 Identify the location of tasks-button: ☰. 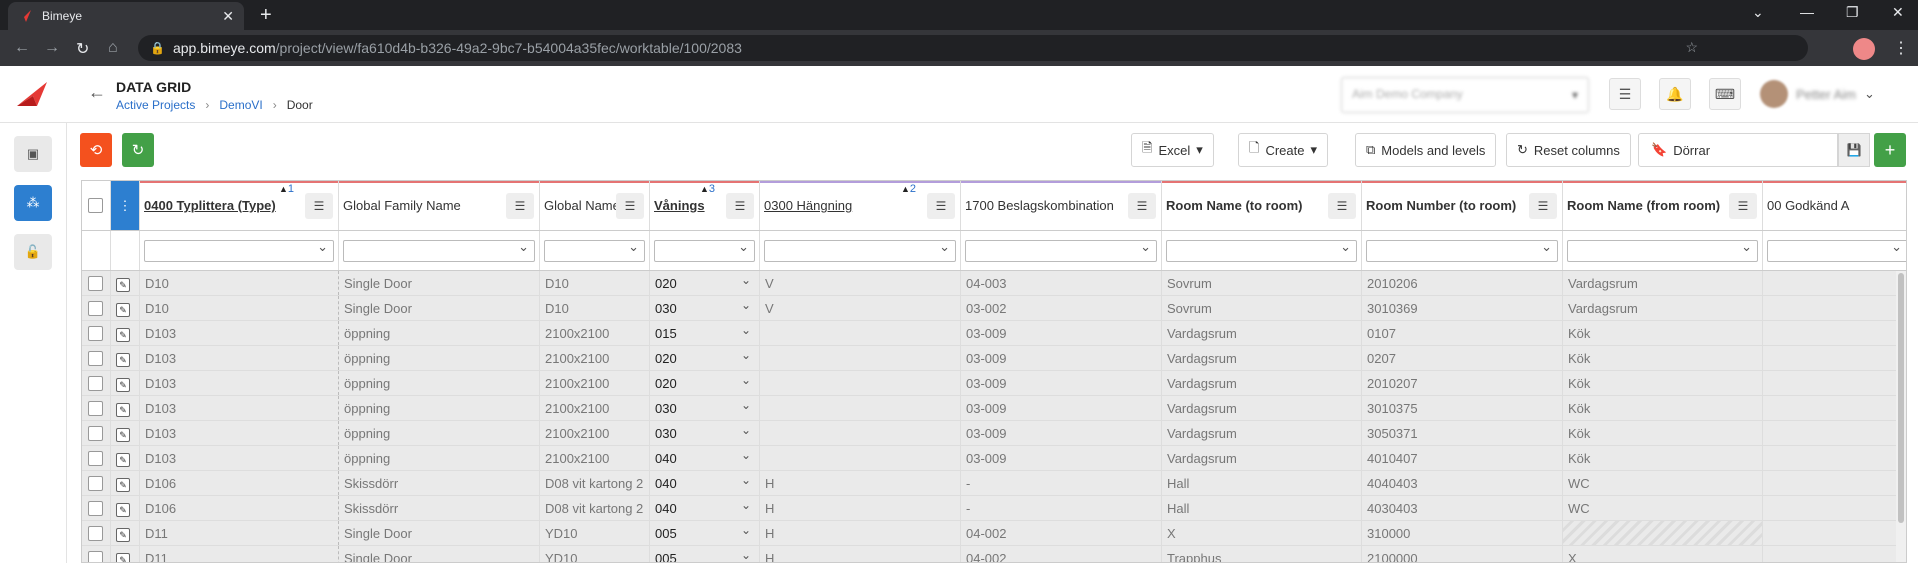
(1625, 94).